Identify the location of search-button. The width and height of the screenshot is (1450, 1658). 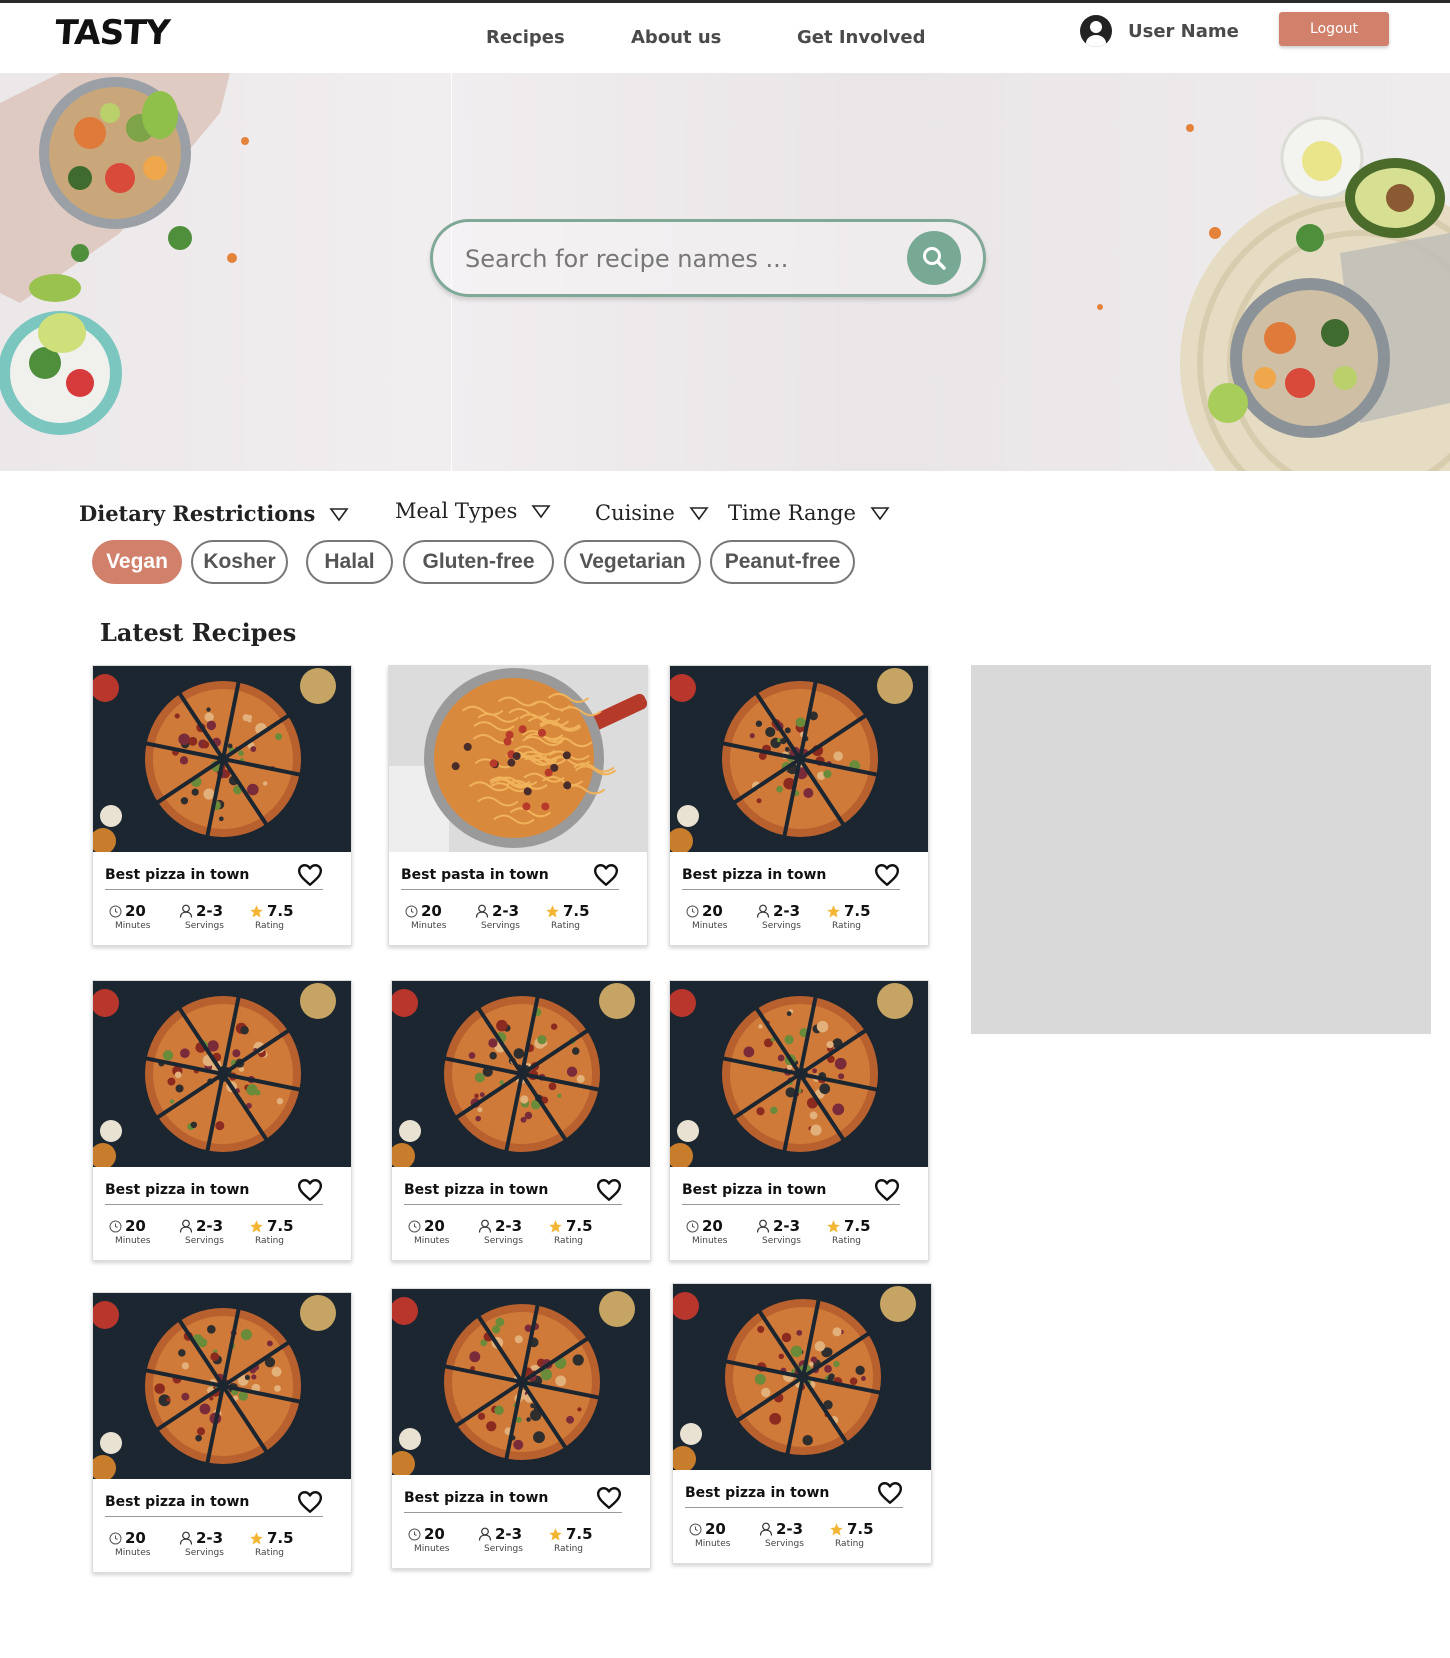
(934, 258).